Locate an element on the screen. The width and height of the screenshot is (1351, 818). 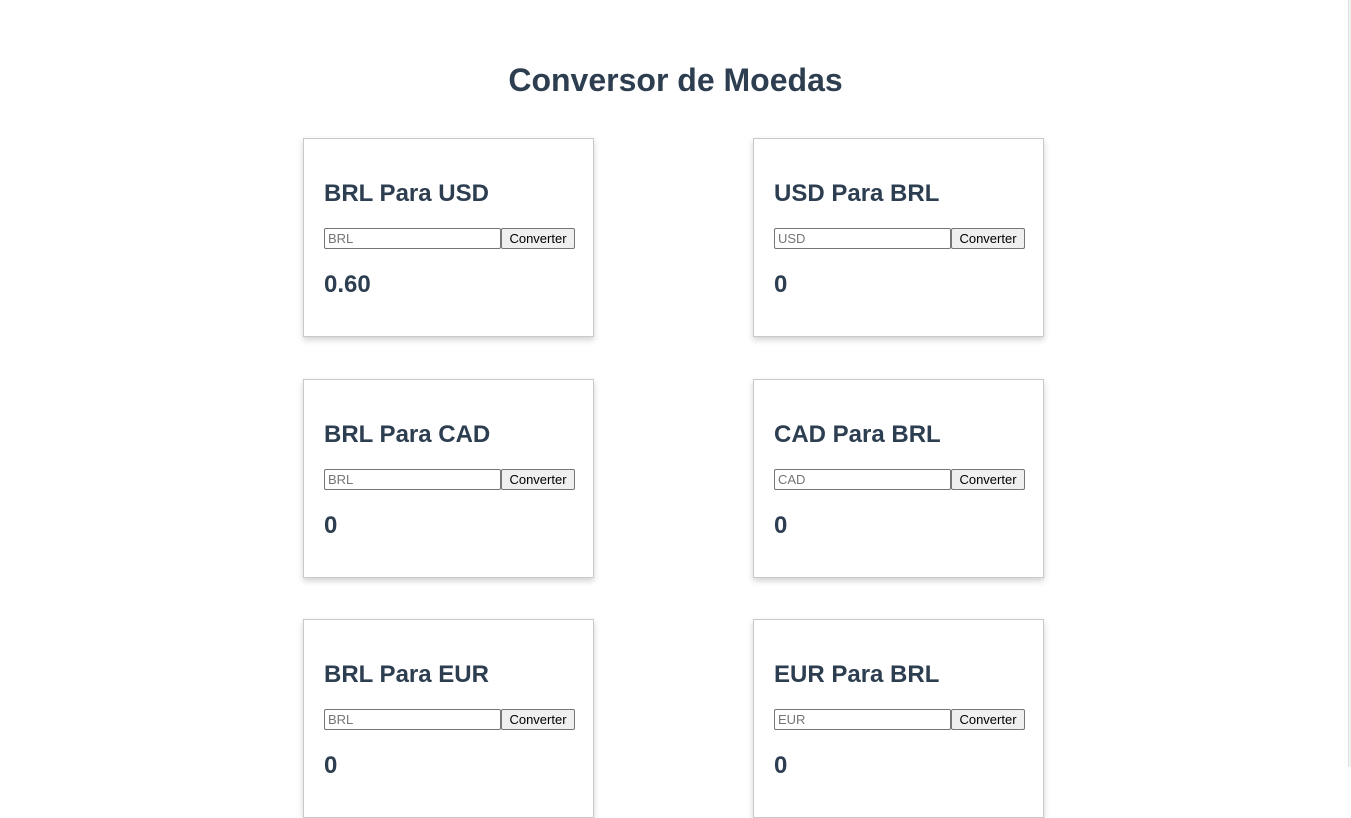
converter-card-eur-brl: EUR Para BRL Converter 0 is located at coordinates (898, 718).